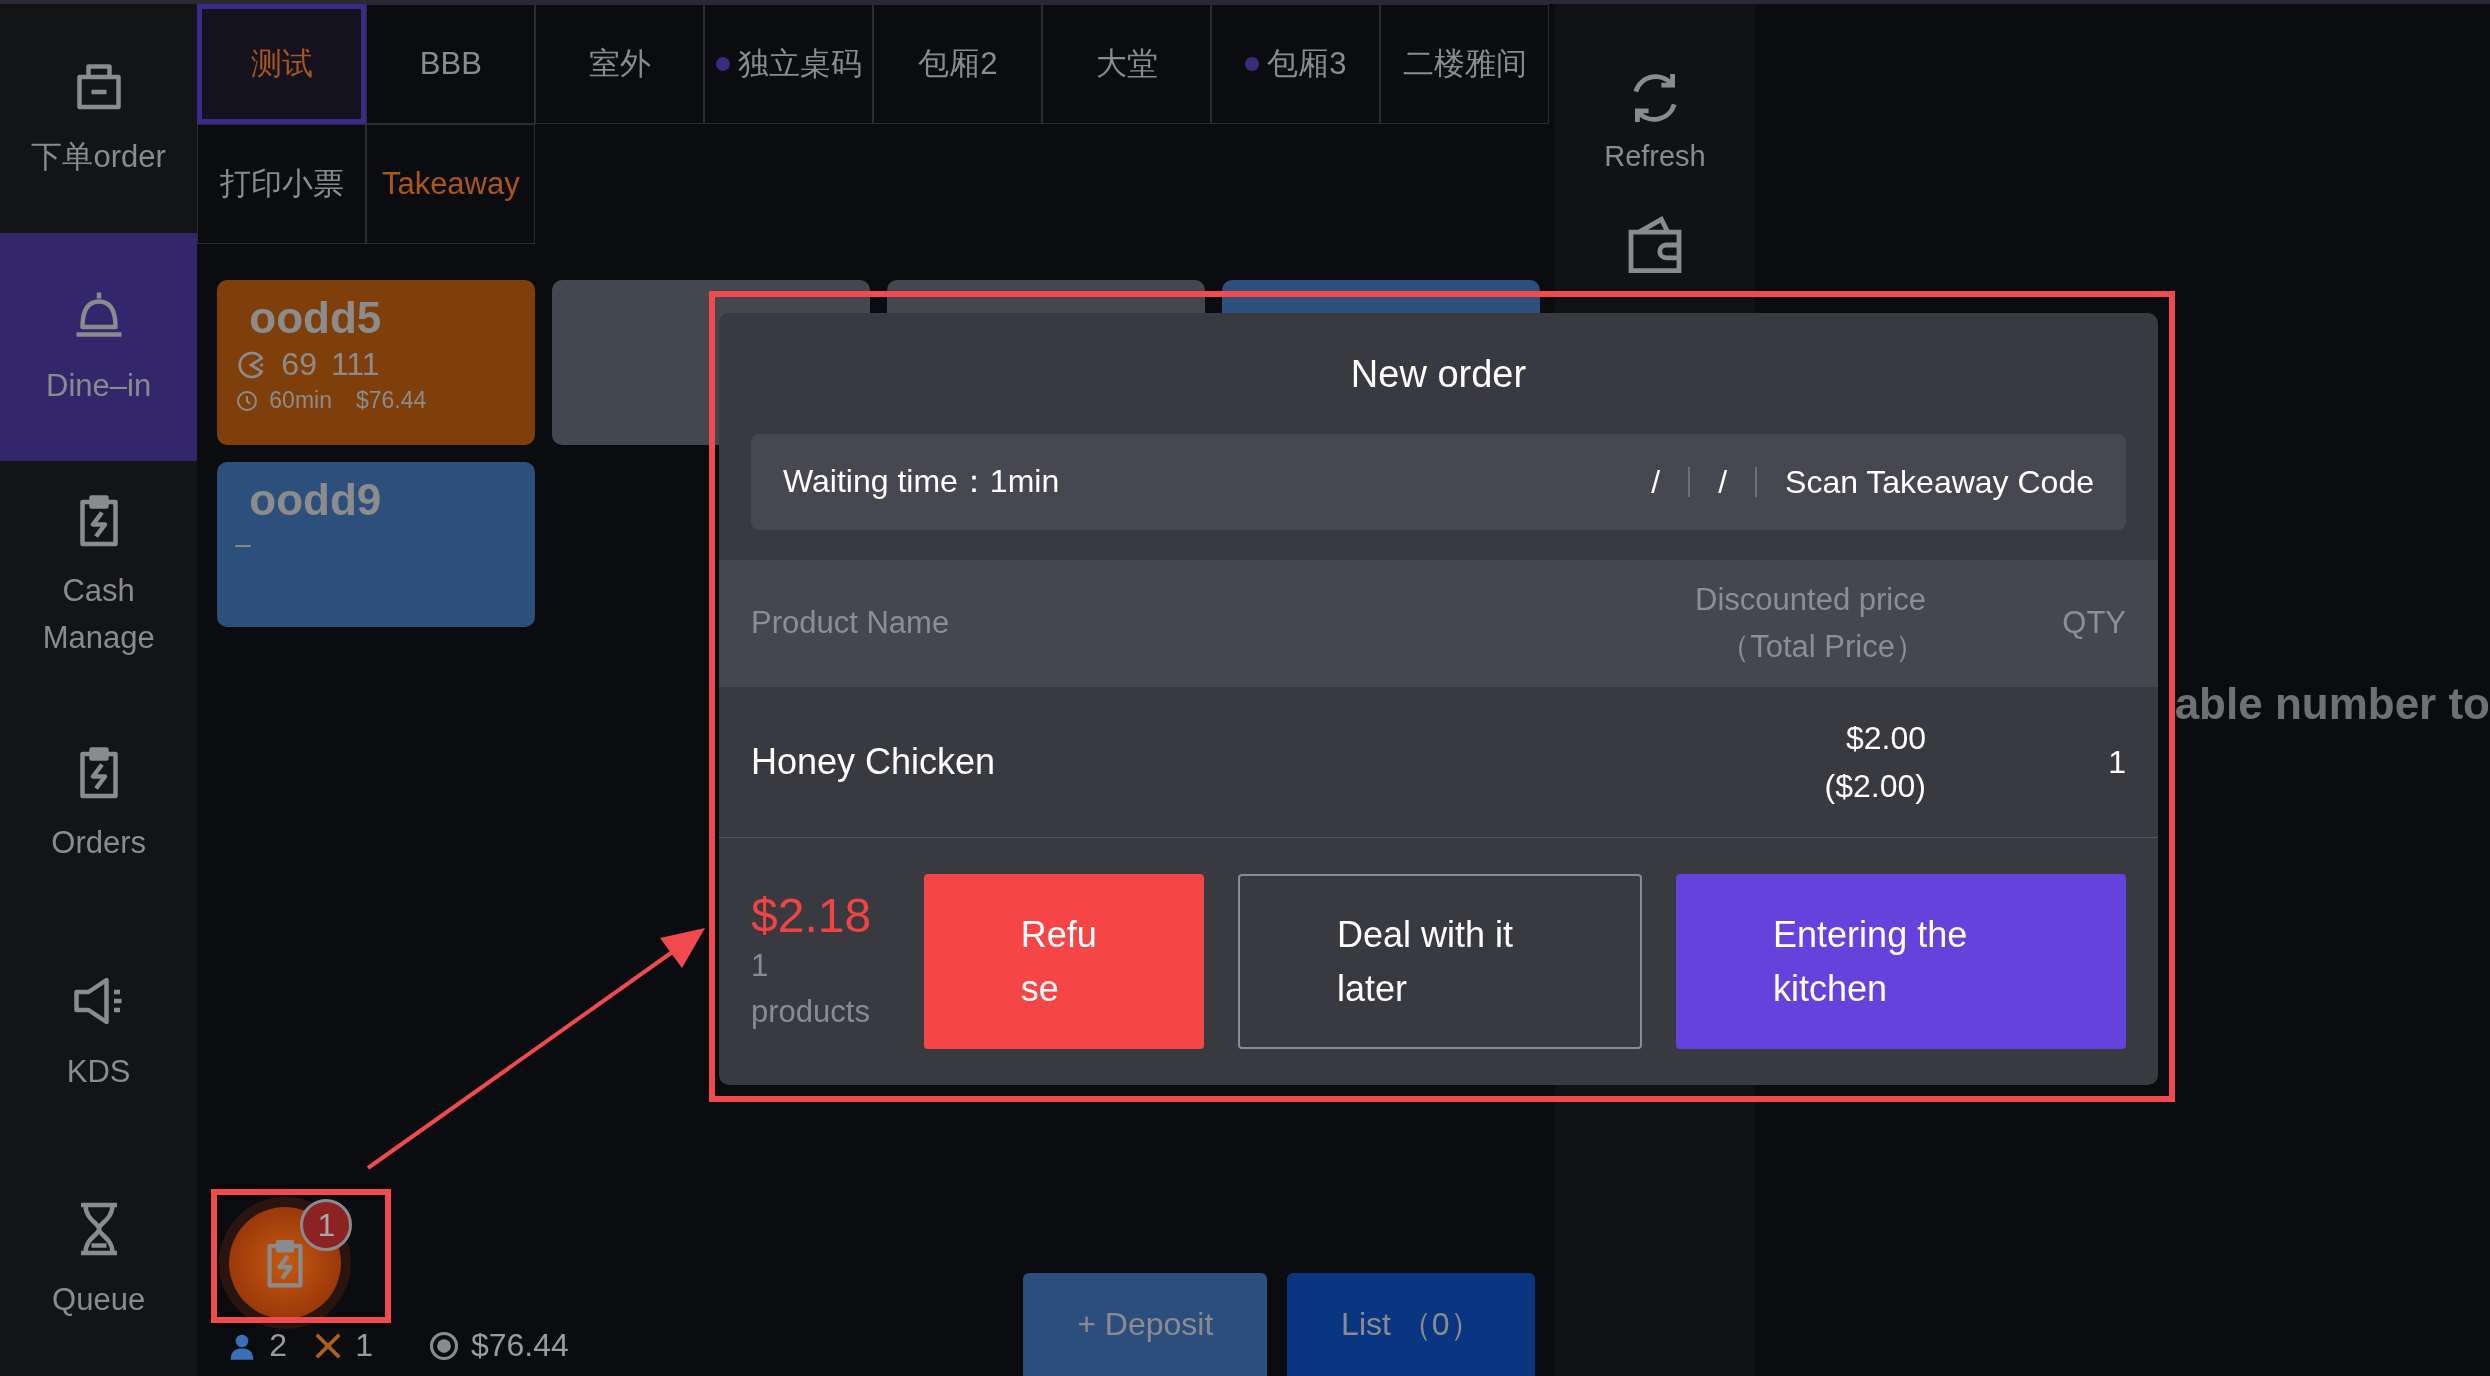  I want to click on order-number: 111, so click(355, 365).